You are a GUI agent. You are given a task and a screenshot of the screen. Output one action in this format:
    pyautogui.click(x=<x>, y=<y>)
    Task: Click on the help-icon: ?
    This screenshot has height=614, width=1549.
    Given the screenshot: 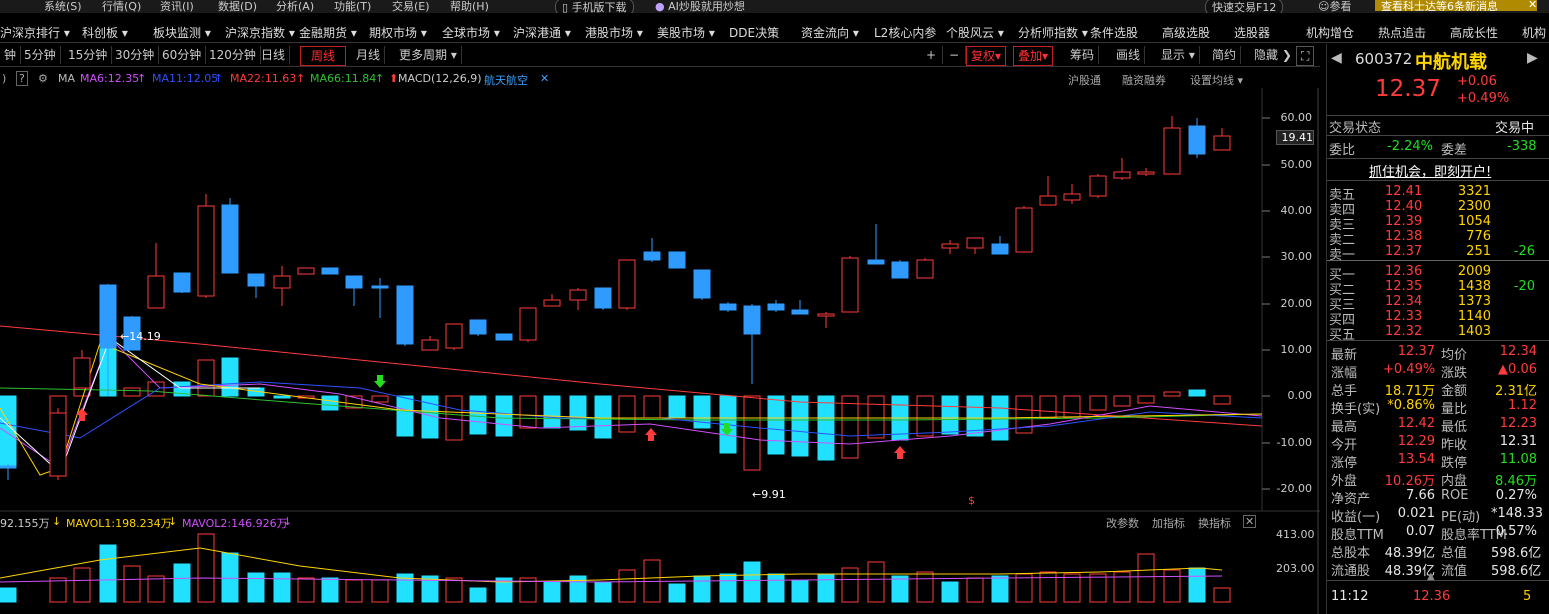 What is the action you would take?
    pyautogui.click(x=22, y=78)
    